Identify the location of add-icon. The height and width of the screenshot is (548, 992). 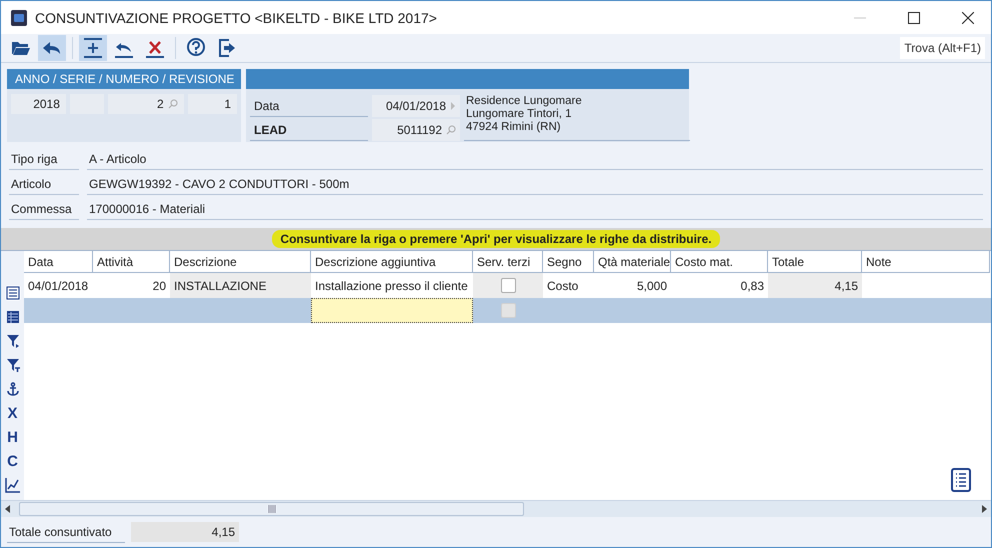
(93, 48).